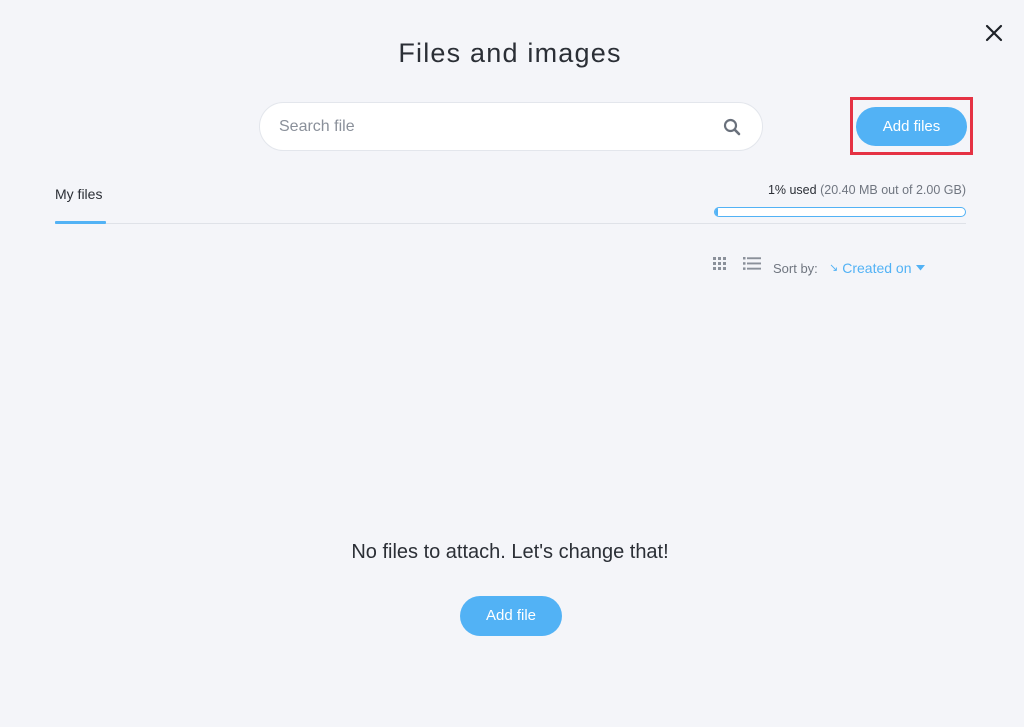 This screenshot has width=1024, height=727. Describe the element at coordinates (510, 552) in the screenshot. I see `empty-state-message: No files to attach. Let's change that!` at that location.